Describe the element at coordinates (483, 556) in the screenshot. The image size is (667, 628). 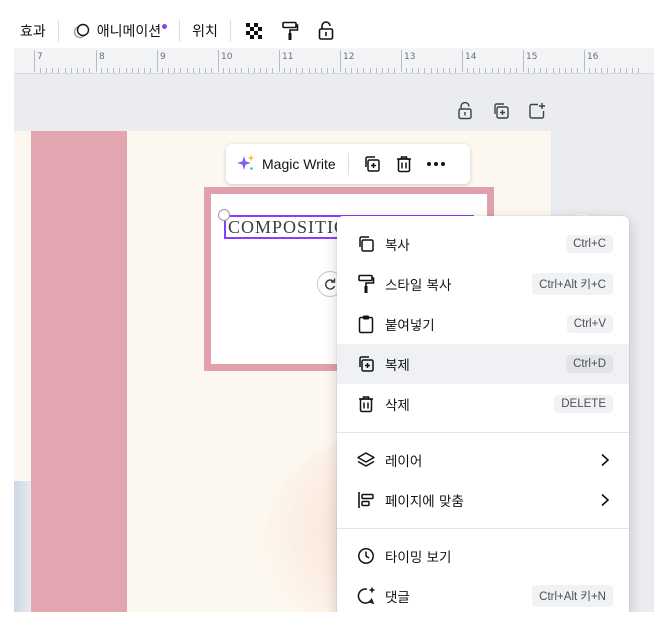
I see `menu-item-show-timing: 타이밍 보기` at that location.